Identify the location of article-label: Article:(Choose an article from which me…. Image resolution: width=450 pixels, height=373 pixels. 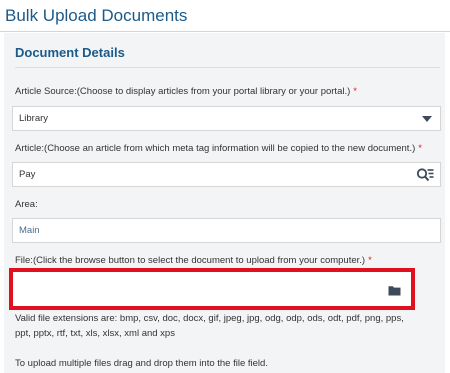
(218, 148).